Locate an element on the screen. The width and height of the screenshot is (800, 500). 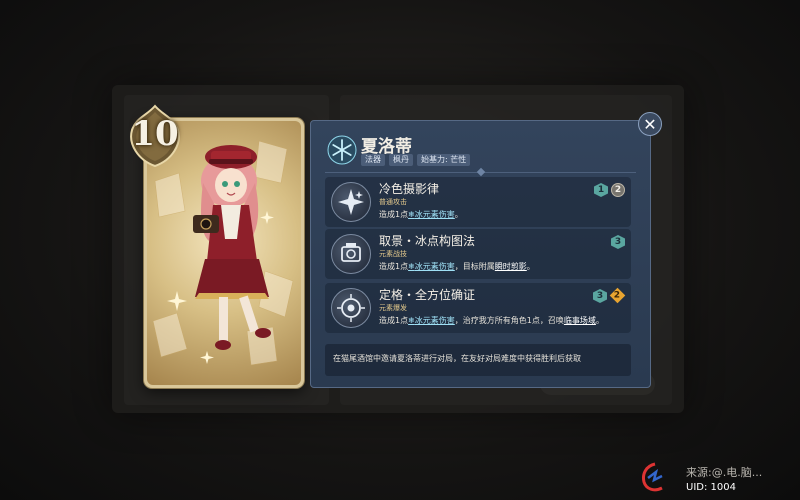
watermark-logo is located at coordinates (652, 477).